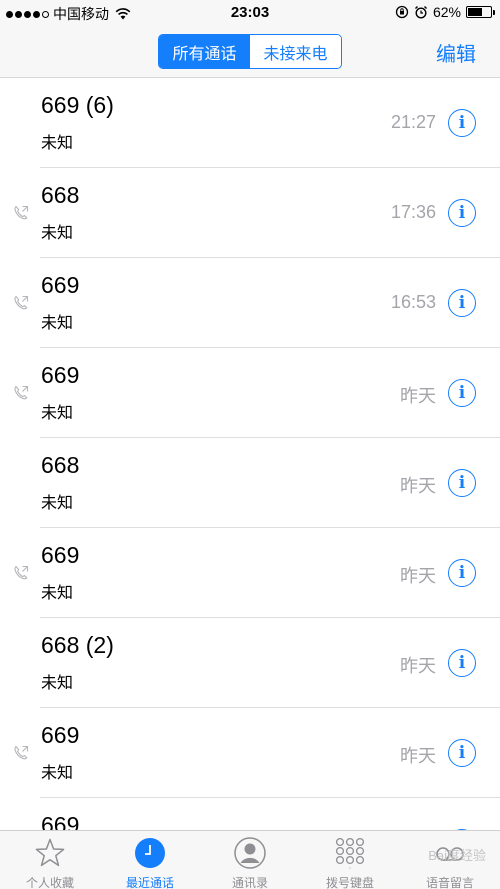  I want to click on status-bar: 中国移动 23:03 62%, so click(250, 13).